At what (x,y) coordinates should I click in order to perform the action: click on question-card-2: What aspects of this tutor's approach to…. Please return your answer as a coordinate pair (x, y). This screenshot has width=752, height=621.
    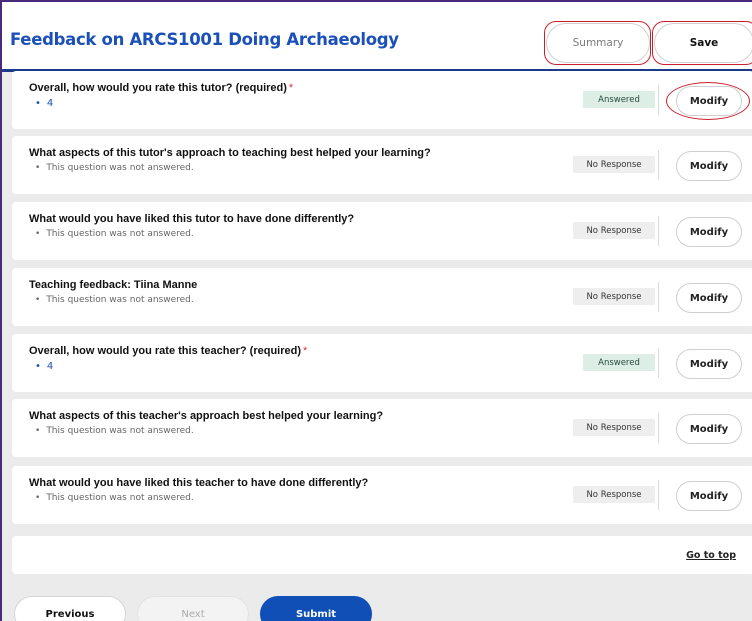
    Looking at the image, I should click on (382, 165).